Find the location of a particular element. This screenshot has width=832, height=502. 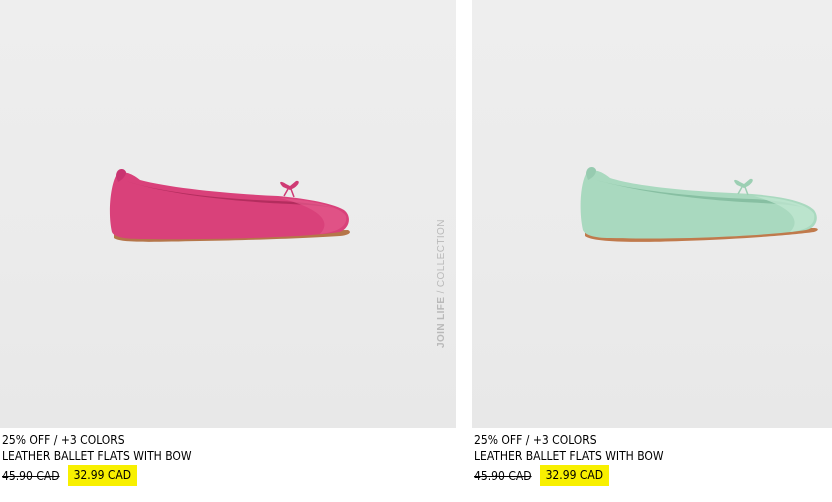

join-life-tag: JOIN LIFE / COLLECTION is located at coordinates (441, 283).